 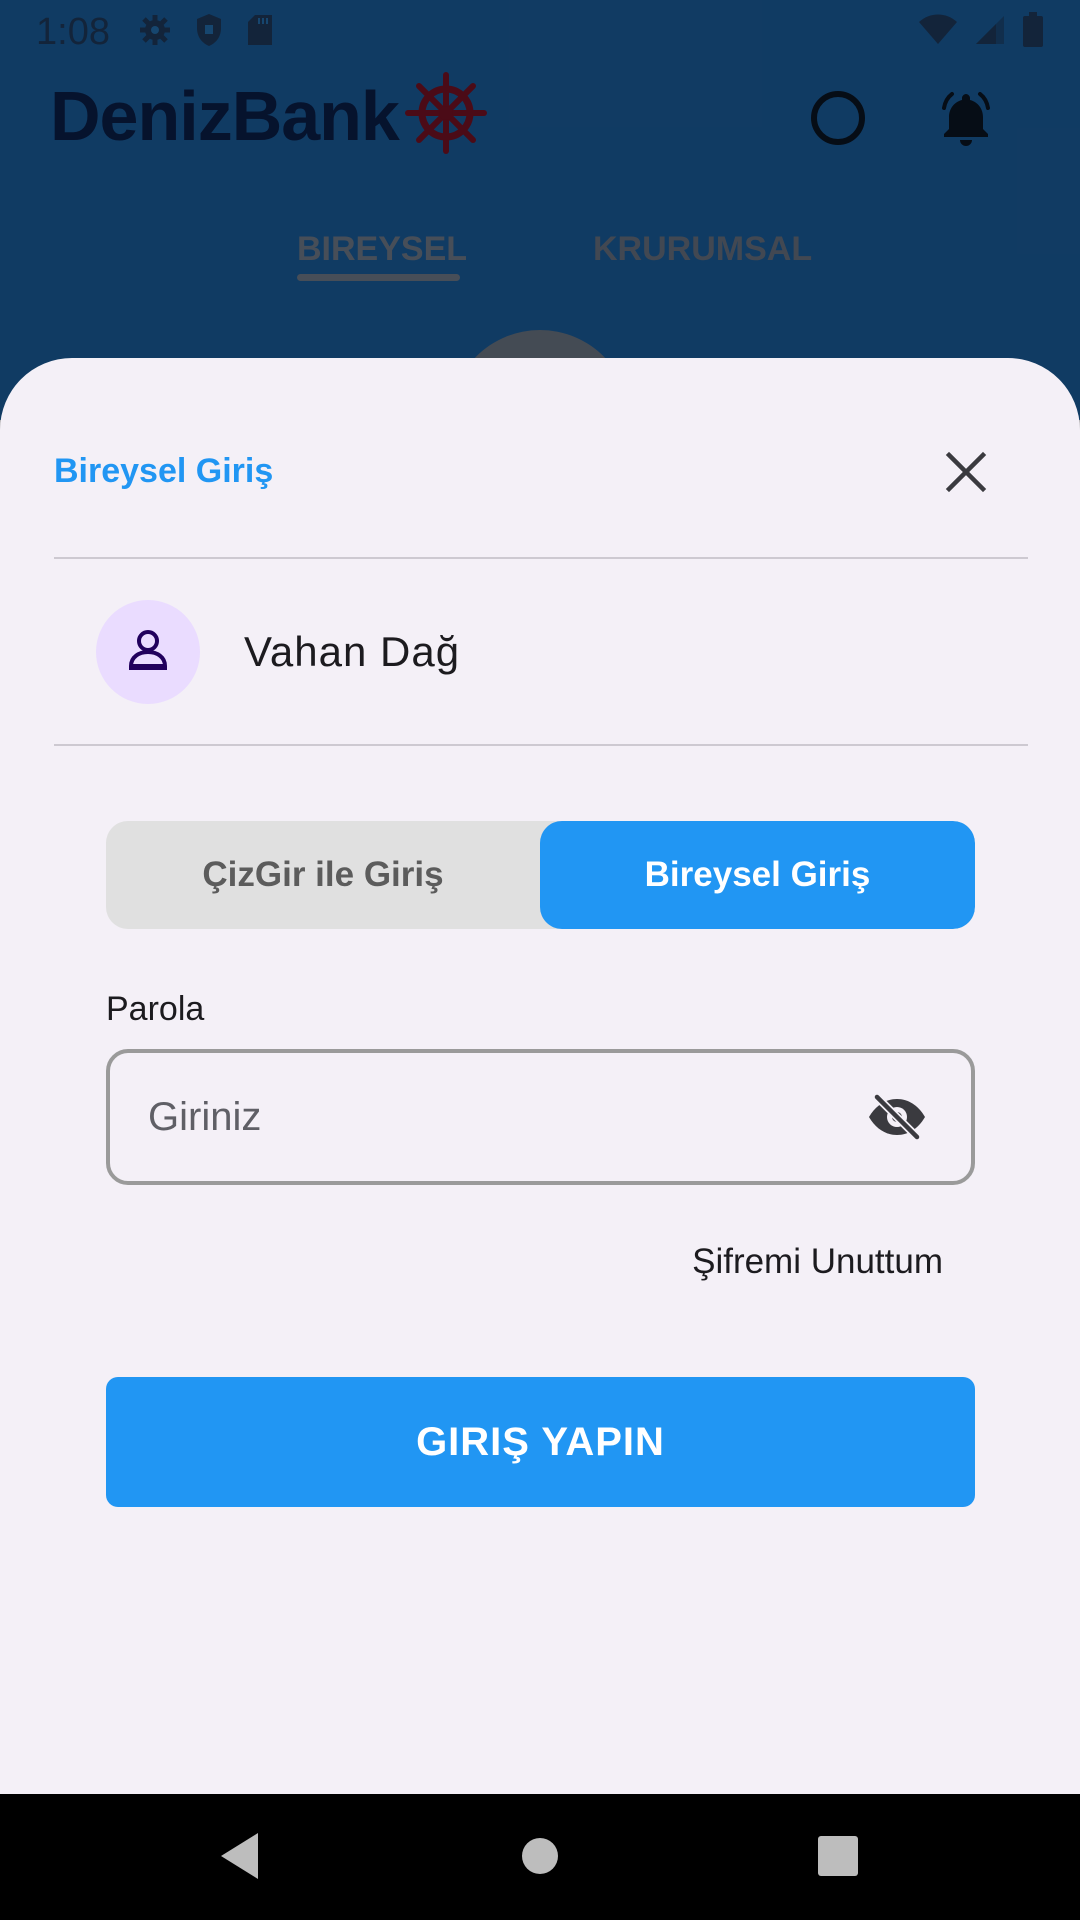 I want to click on status-bar: 1:08, so click(x=540, y=32).